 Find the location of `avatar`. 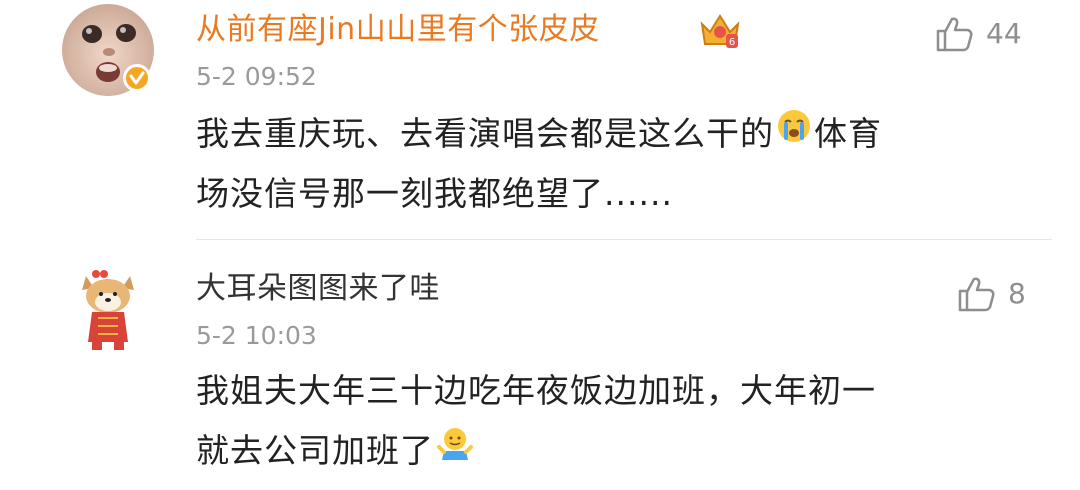

avatar is located at coordinates (108, 308).